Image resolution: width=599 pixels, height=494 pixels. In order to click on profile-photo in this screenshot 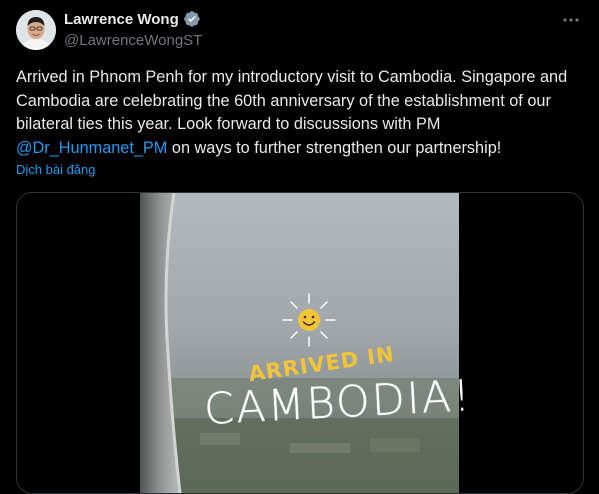, I will do `click(36, 30)`.